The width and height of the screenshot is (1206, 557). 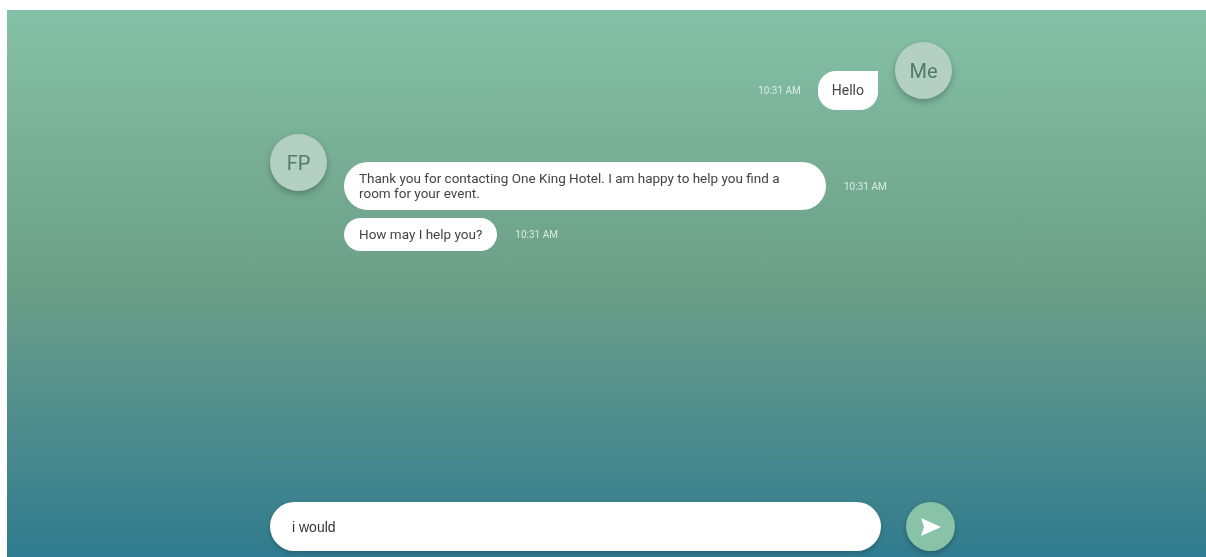 What do you see at coordinates (298, 162) in the screenshot?
I see `avatar: FP` at bounding box center [298, 162].